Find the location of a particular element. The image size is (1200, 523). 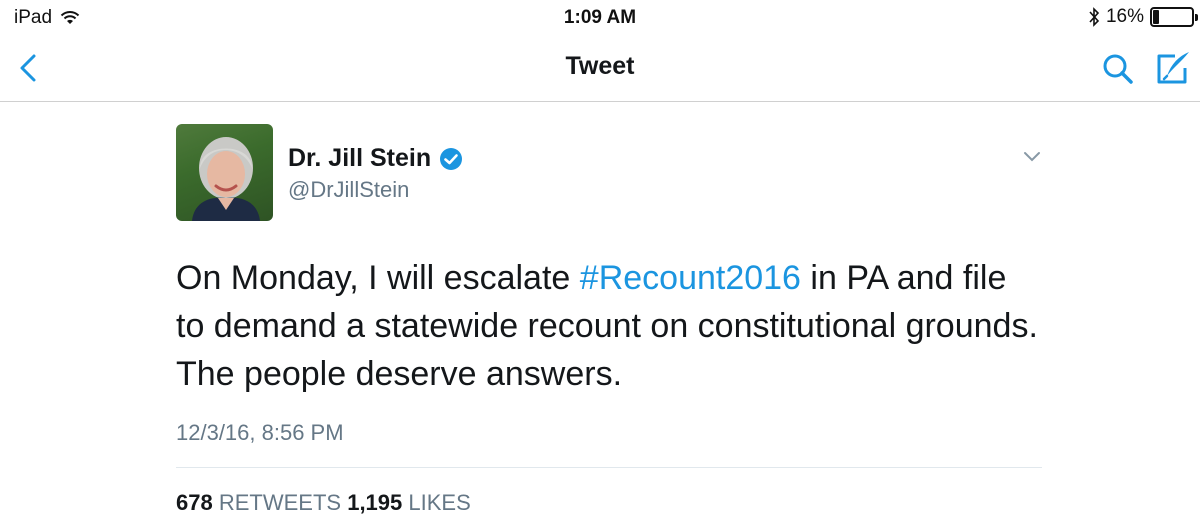

search-icon is located at coordinates (1118, 70).